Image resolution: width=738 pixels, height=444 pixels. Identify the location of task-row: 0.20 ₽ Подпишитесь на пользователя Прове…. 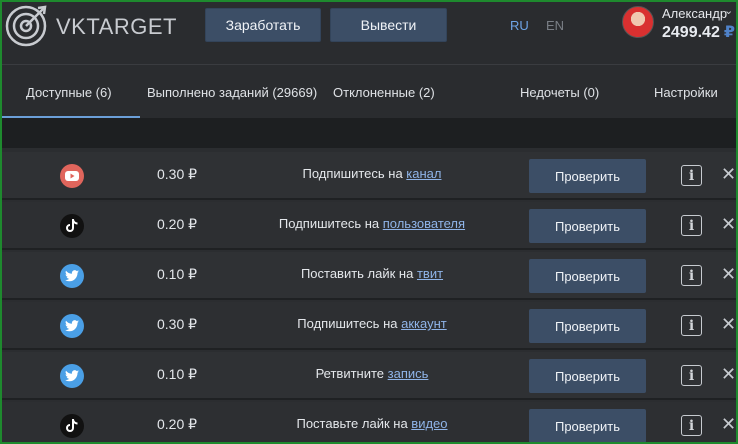
(369, 226).